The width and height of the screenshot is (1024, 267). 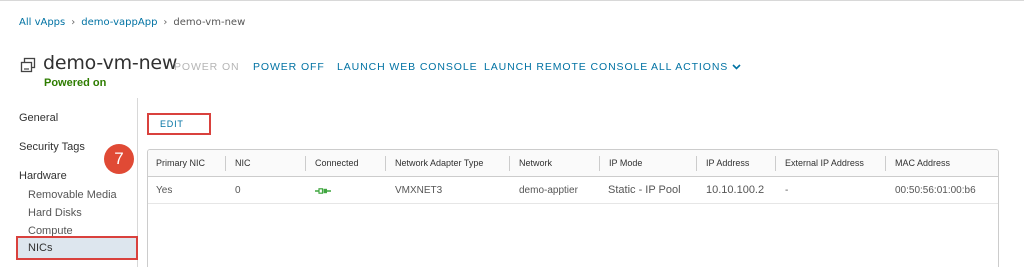 What do you see at coordinates (55, 213) in the screenshot?
I see `sidebar-item-hard-disks: Hard Disks` at bounding box center [55, 213].